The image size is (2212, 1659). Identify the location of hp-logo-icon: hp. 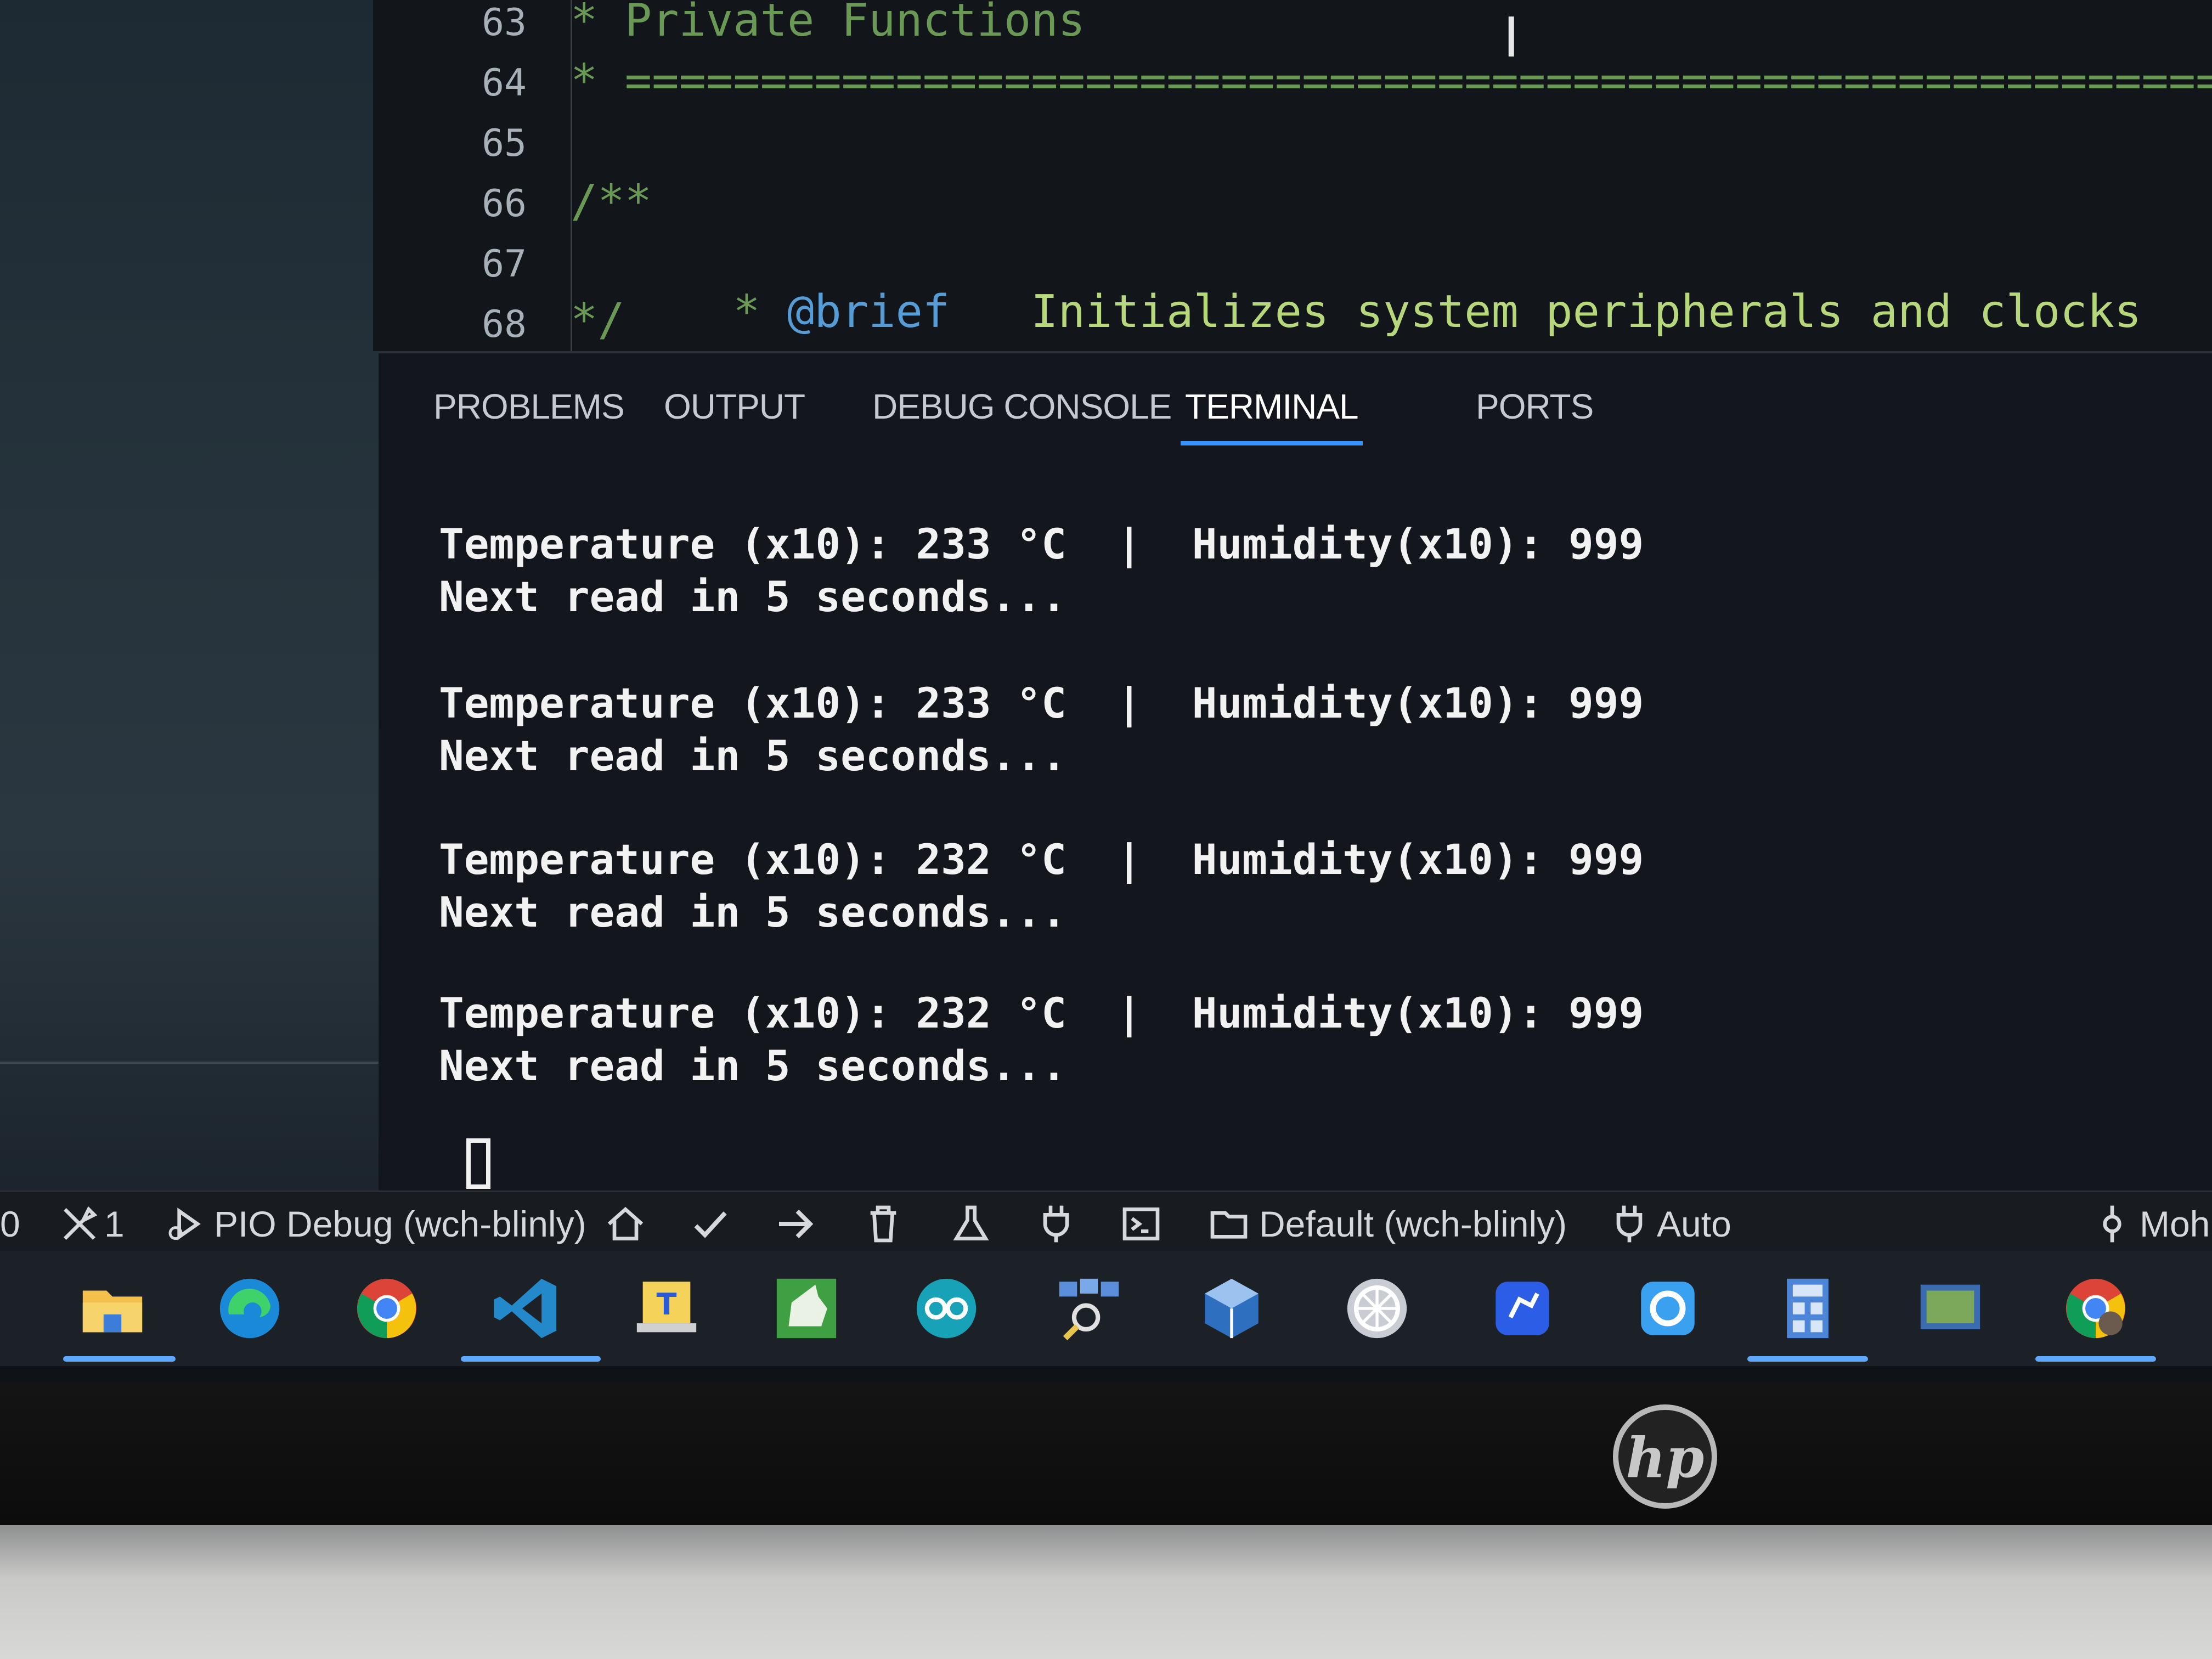
(1665, 1456).